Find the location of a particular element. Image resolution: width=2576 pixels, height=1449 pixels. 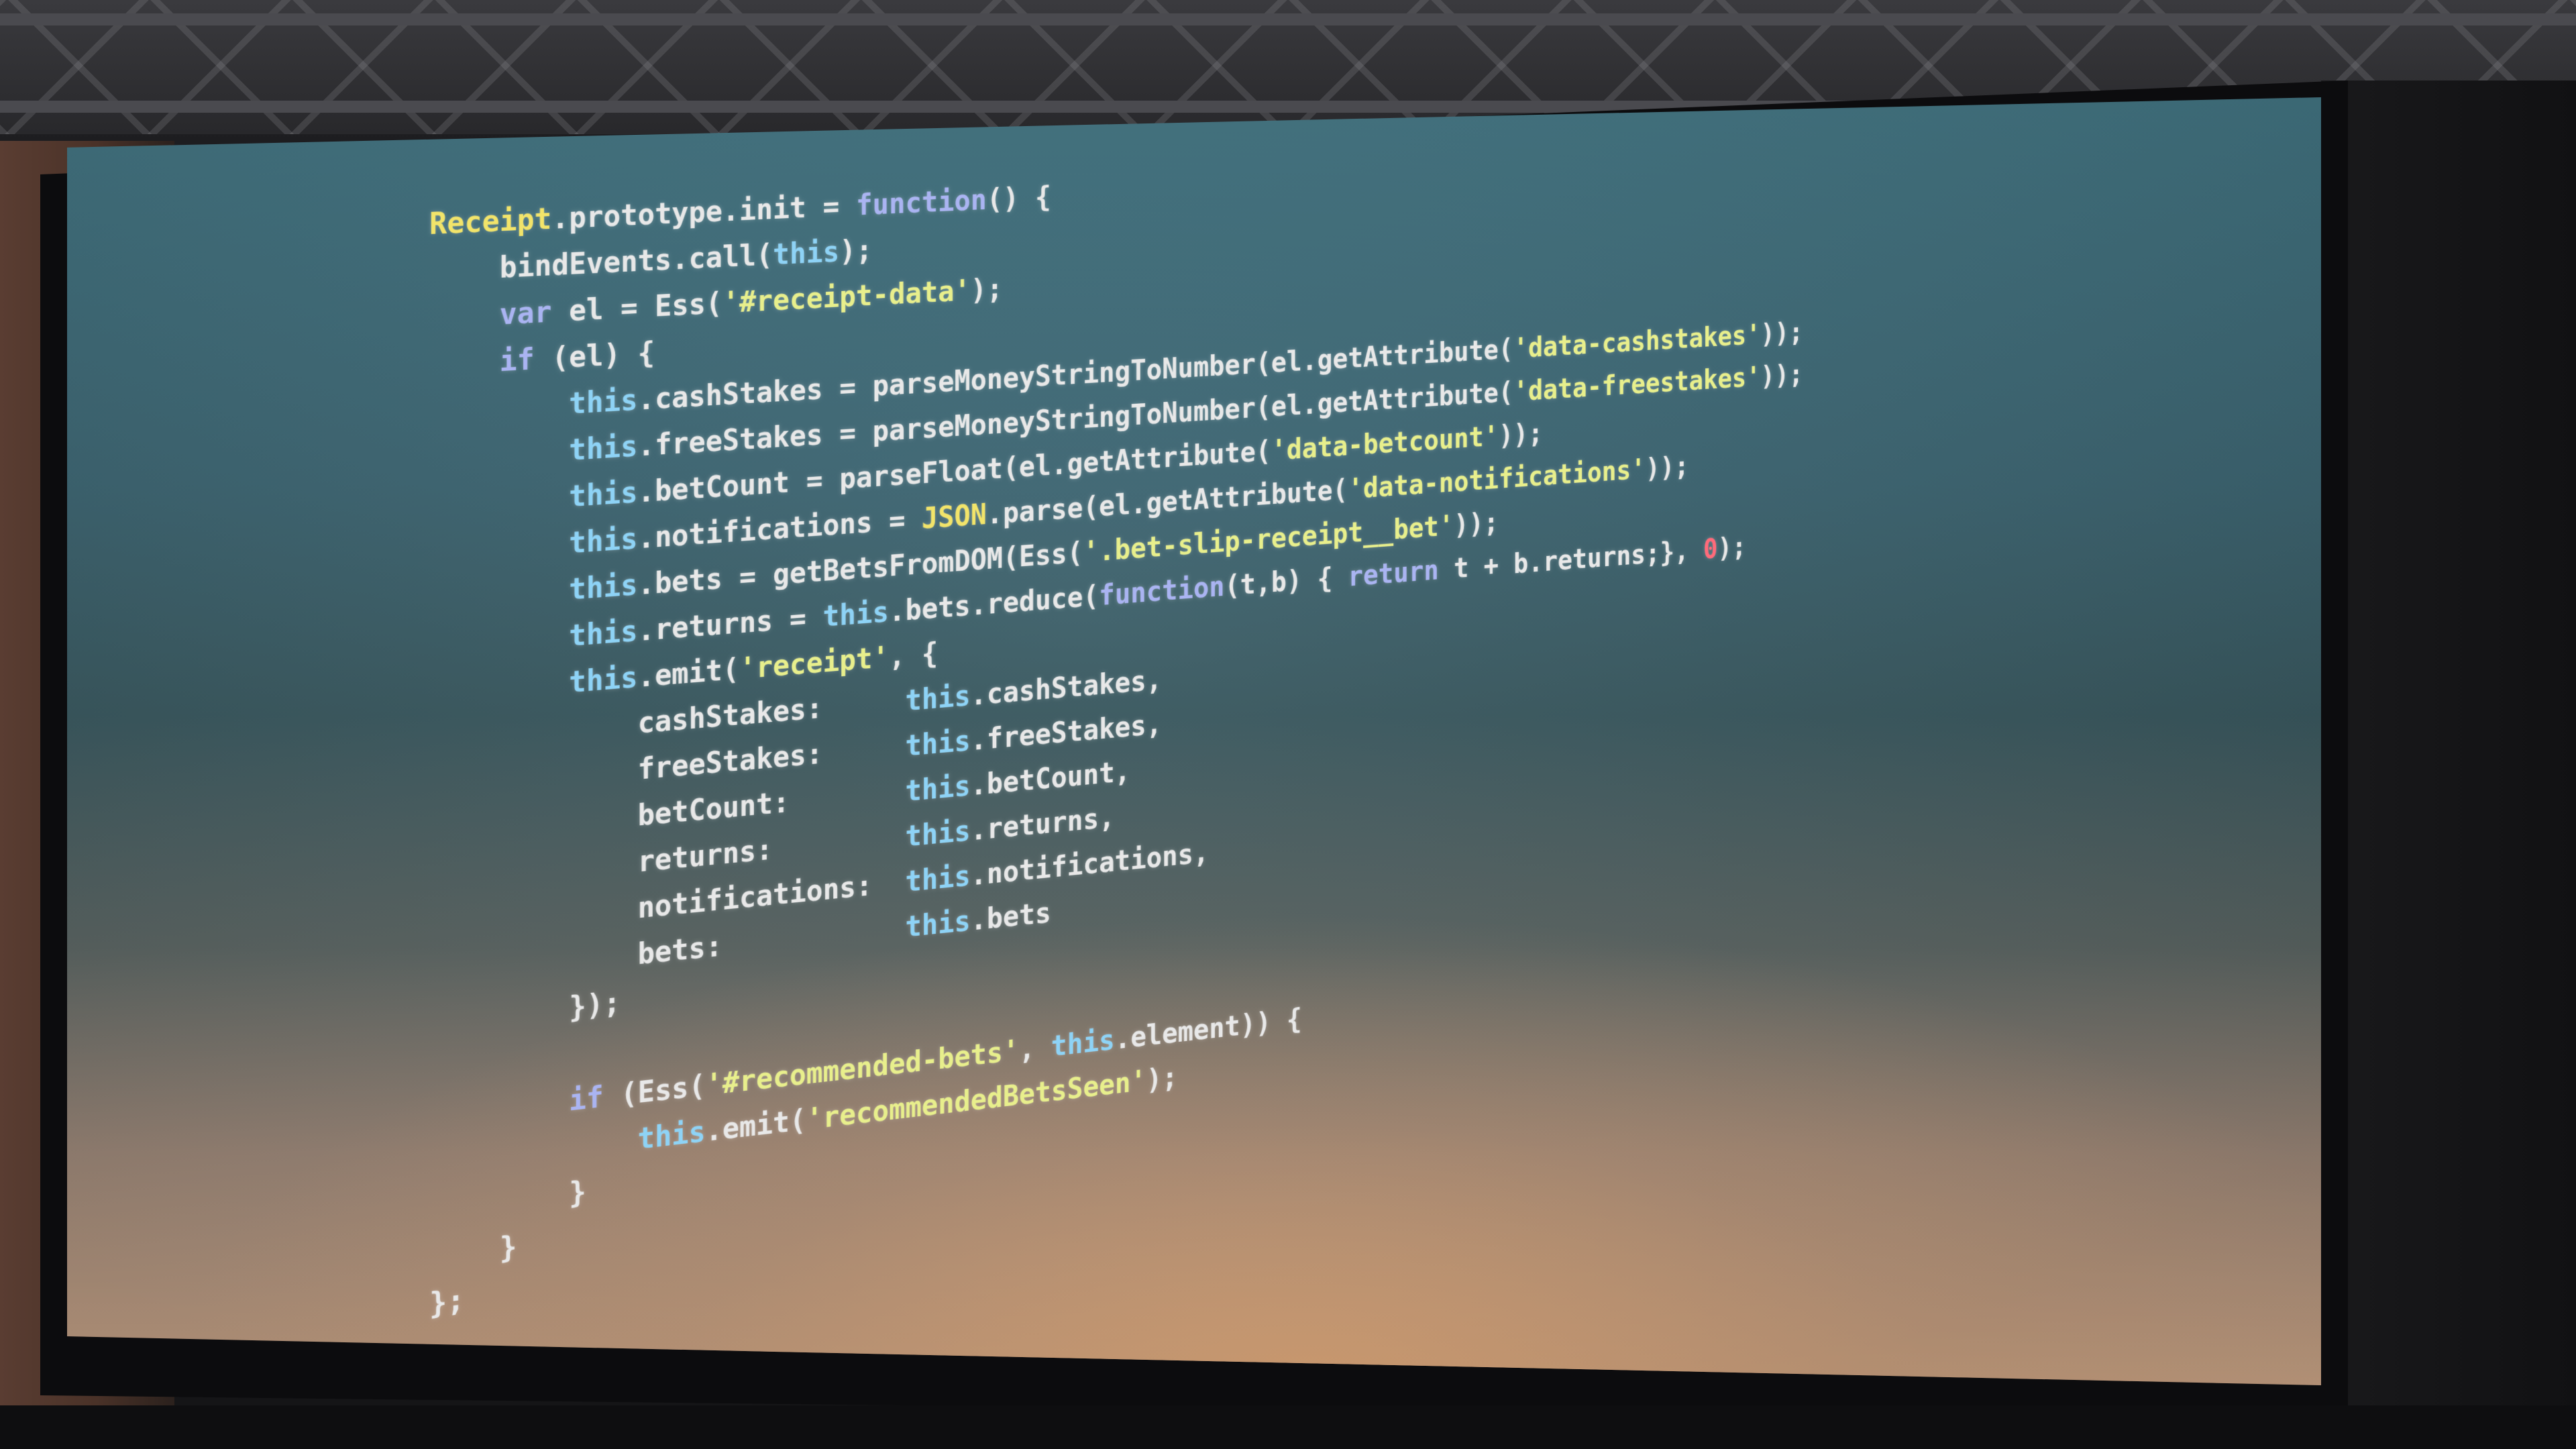

stage-edge is located at coordinates (1288, 1427).